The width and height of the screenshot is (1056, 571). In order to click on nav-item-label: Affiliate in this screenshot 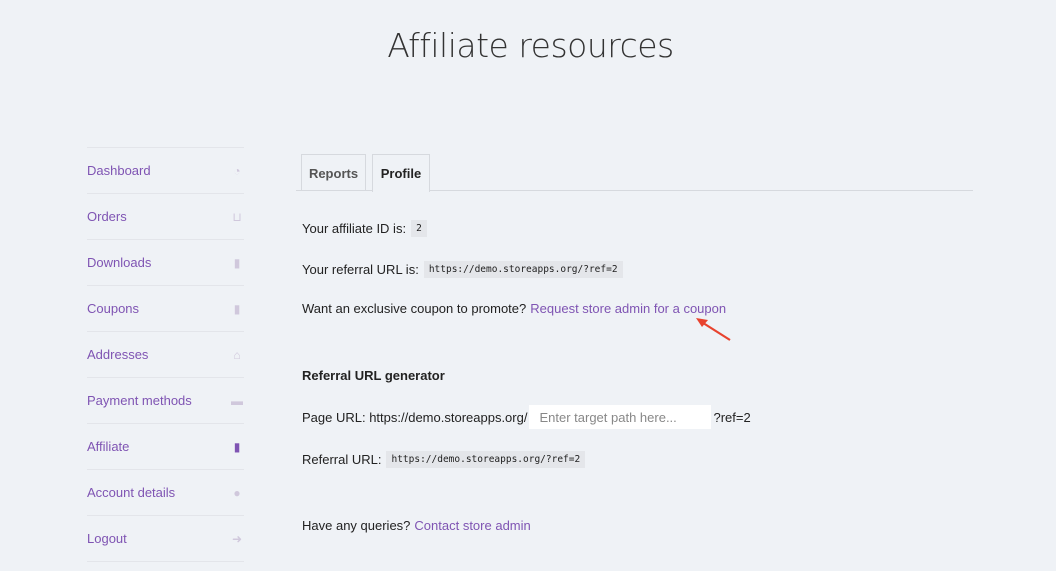, I will do `click(108, 446)`.